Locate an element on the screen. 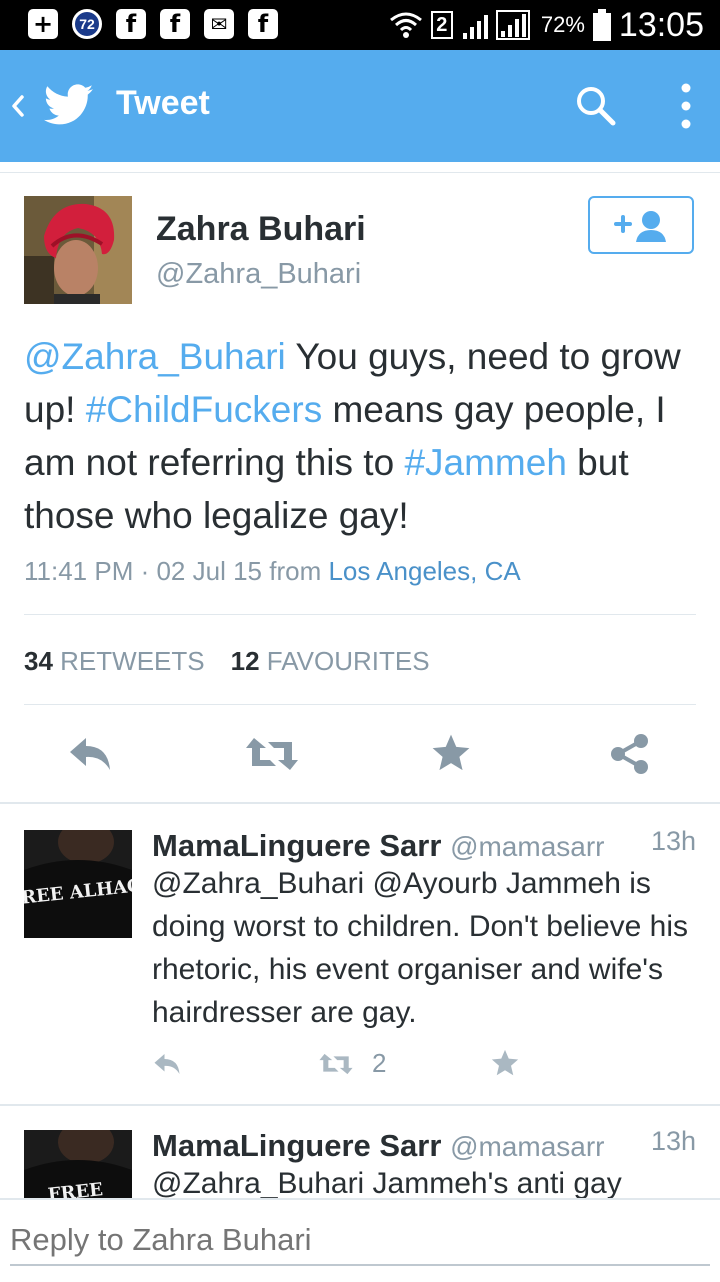 The width and height of the screenshot is (720, 1282). reply-avatar: FREE is located at coordinates (78, 1164).